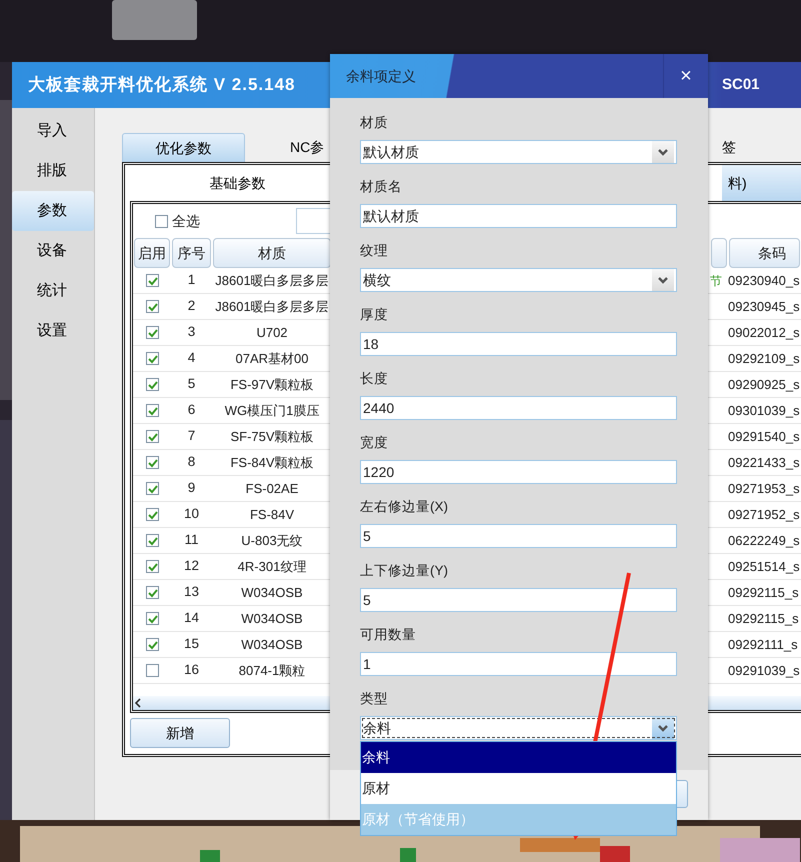  What do you see at coordinates (53, 291) in the screenshot?
I see `sidebar-item: 统计` at bounding box center [53, 291].